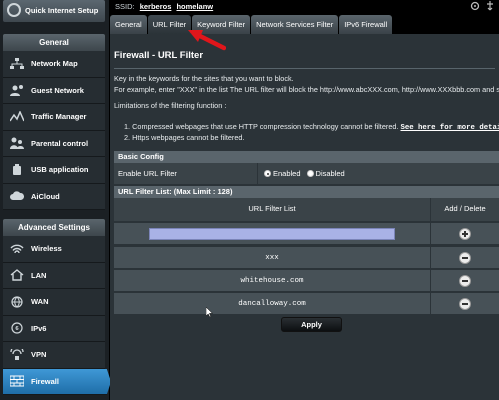 The width and height of the screenshot is (499, 400). What do you see at coordinates (450, 128) in the screenshot?
I see `see-details-link: See here for more details.` at bounding box center [450, 128].